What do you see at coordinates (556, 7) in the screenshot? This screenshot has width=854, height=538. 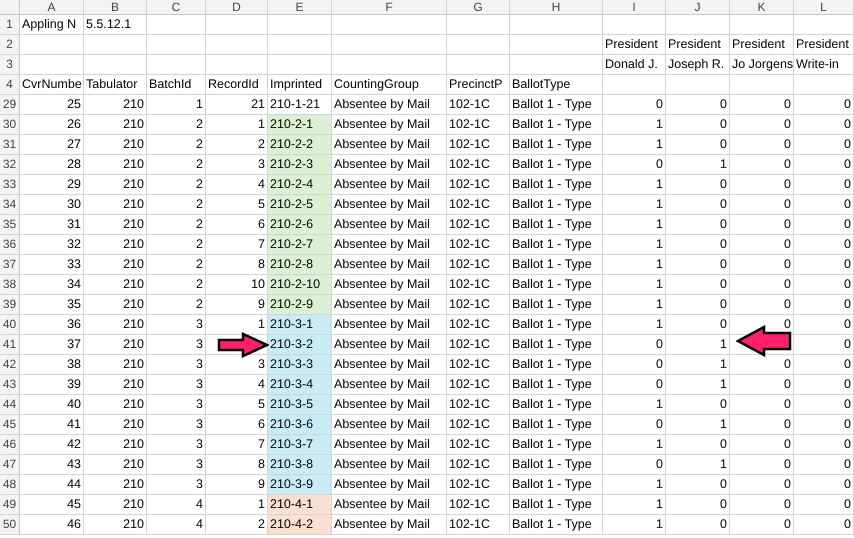 I see `column-header: H` at bounding box center [556, 7].